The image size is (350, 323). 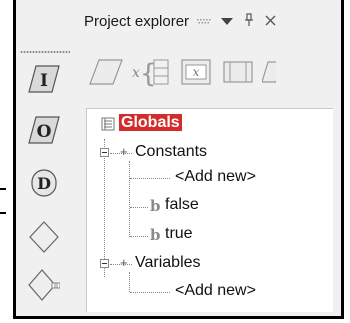 I want to click on input-shape-icon: I, so click(x=44, y=79).